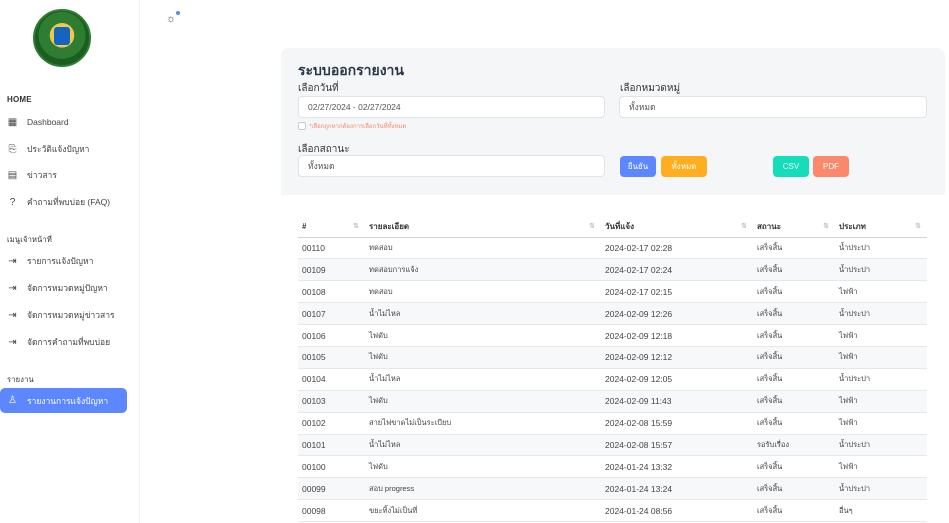 This screenshot has width=949, height=523. What do you see at coordinates (483, 292) in the screenshot?
I see `cell-detail: ทดสอบ` at bounding box center [483, 292].